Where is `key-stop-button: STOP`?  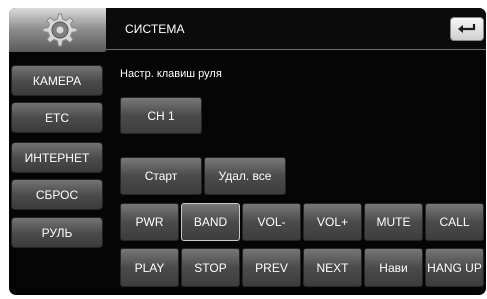
key-stop-button: STOP is located at coordinates (210, 267).